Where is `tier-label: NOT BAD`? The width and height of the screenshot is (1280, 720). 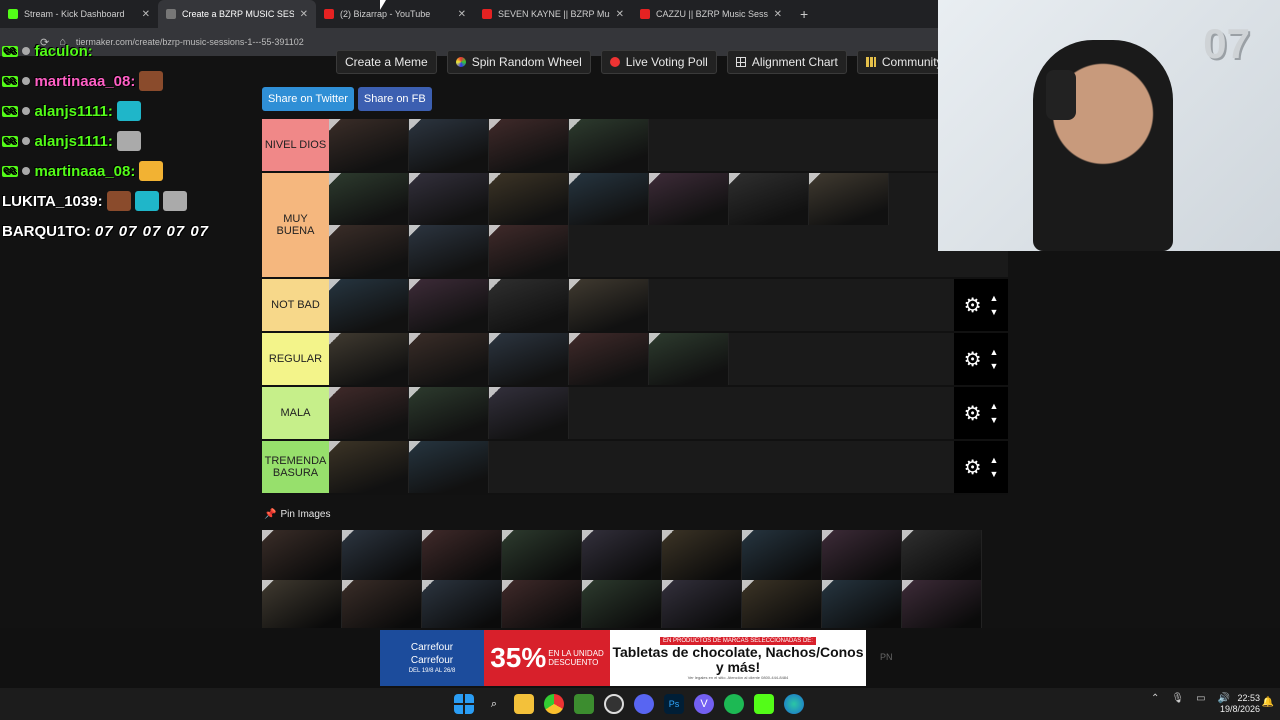 tier-label: NOT BAD is located at coordinates (295, 305).